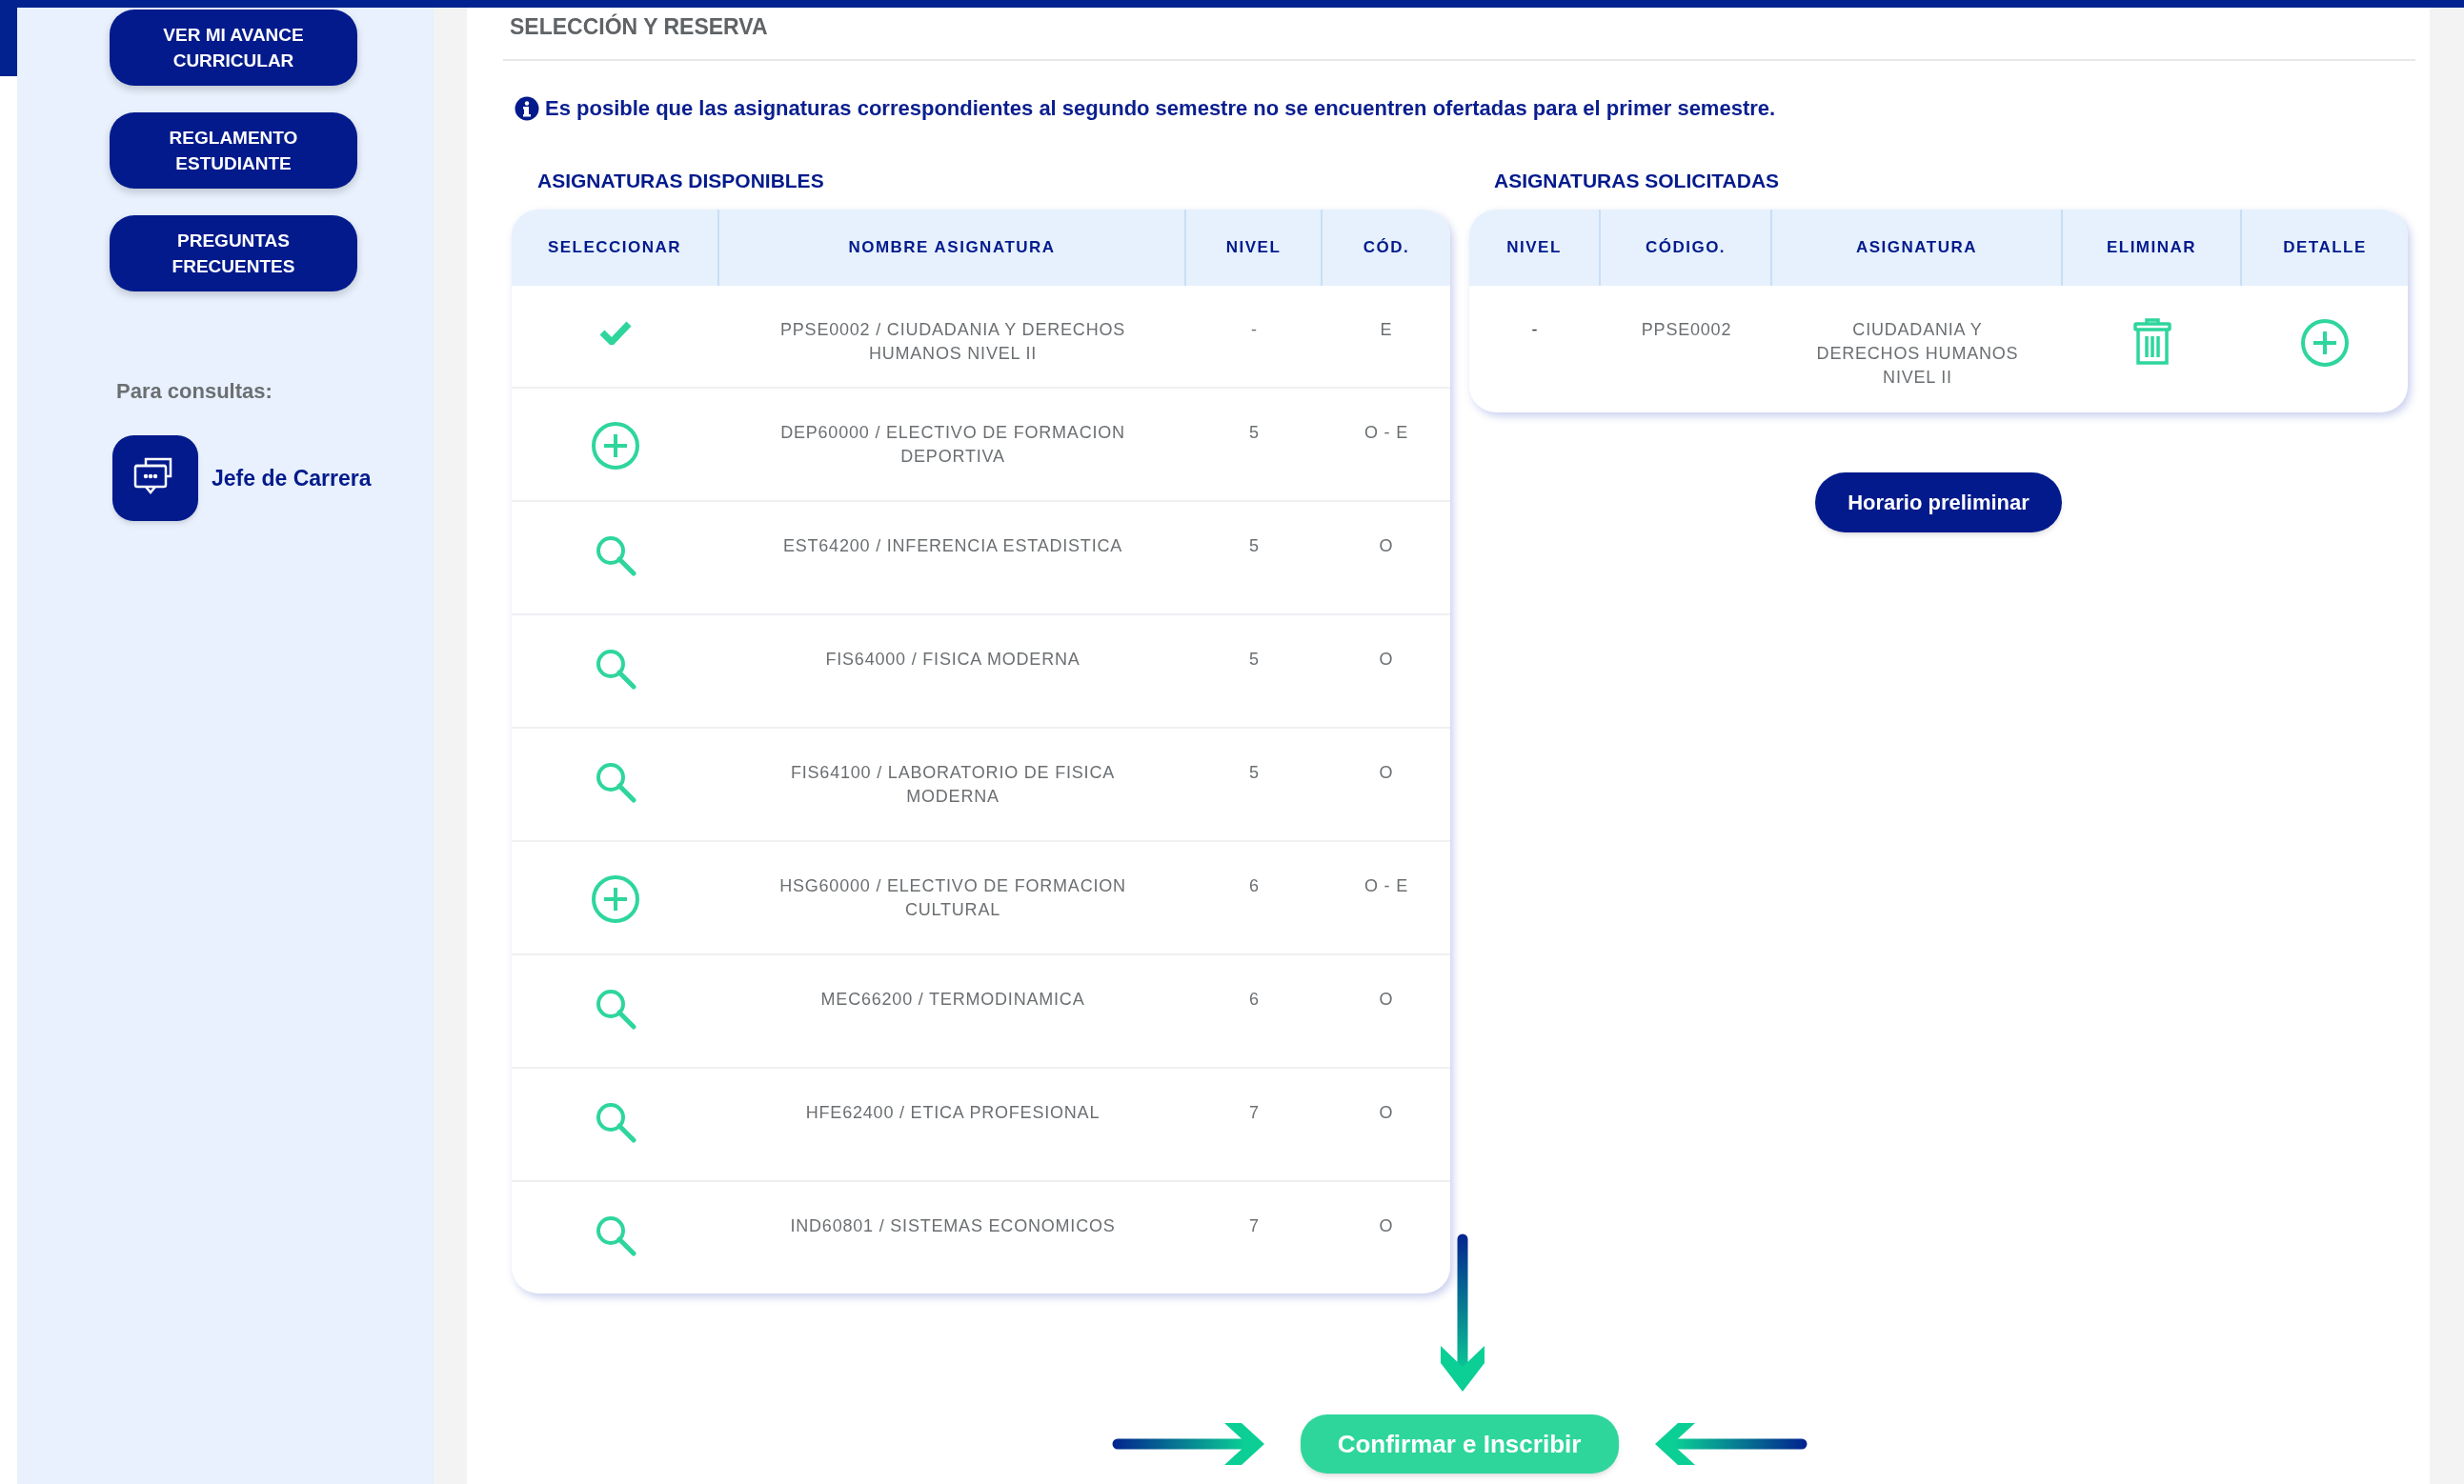 The width and height of the screenshot is (2464, 1484). Describe the element at coordinates (952, 248) in the screenshot. I see `column-header: NOMBRE ASIGNATURA` at that location.